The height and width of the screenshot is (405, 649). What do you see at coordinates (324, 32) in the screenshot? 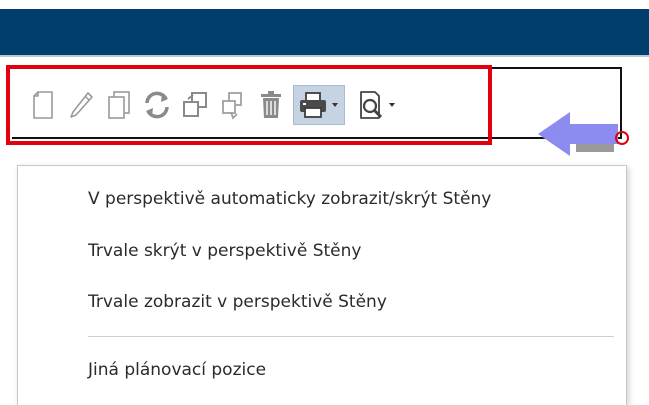
I see `title-bar` at bounding box center [324, 32].